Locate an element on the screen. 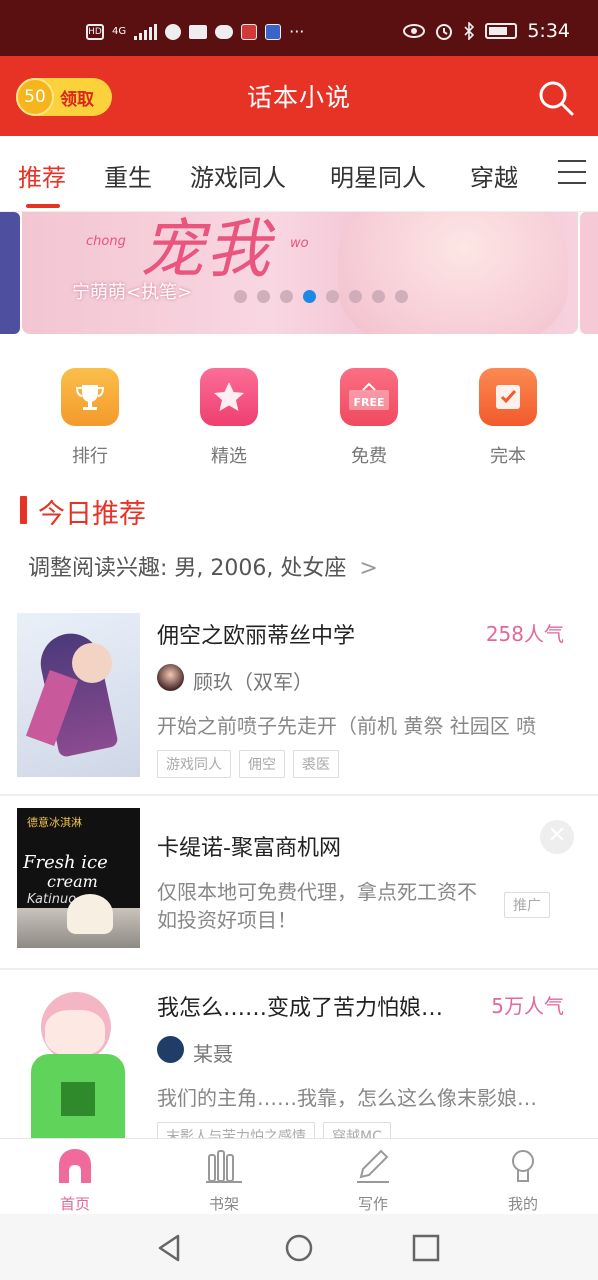 The image size is (598, 1280). bluetooth-icon is located at coordinates (469, 31).